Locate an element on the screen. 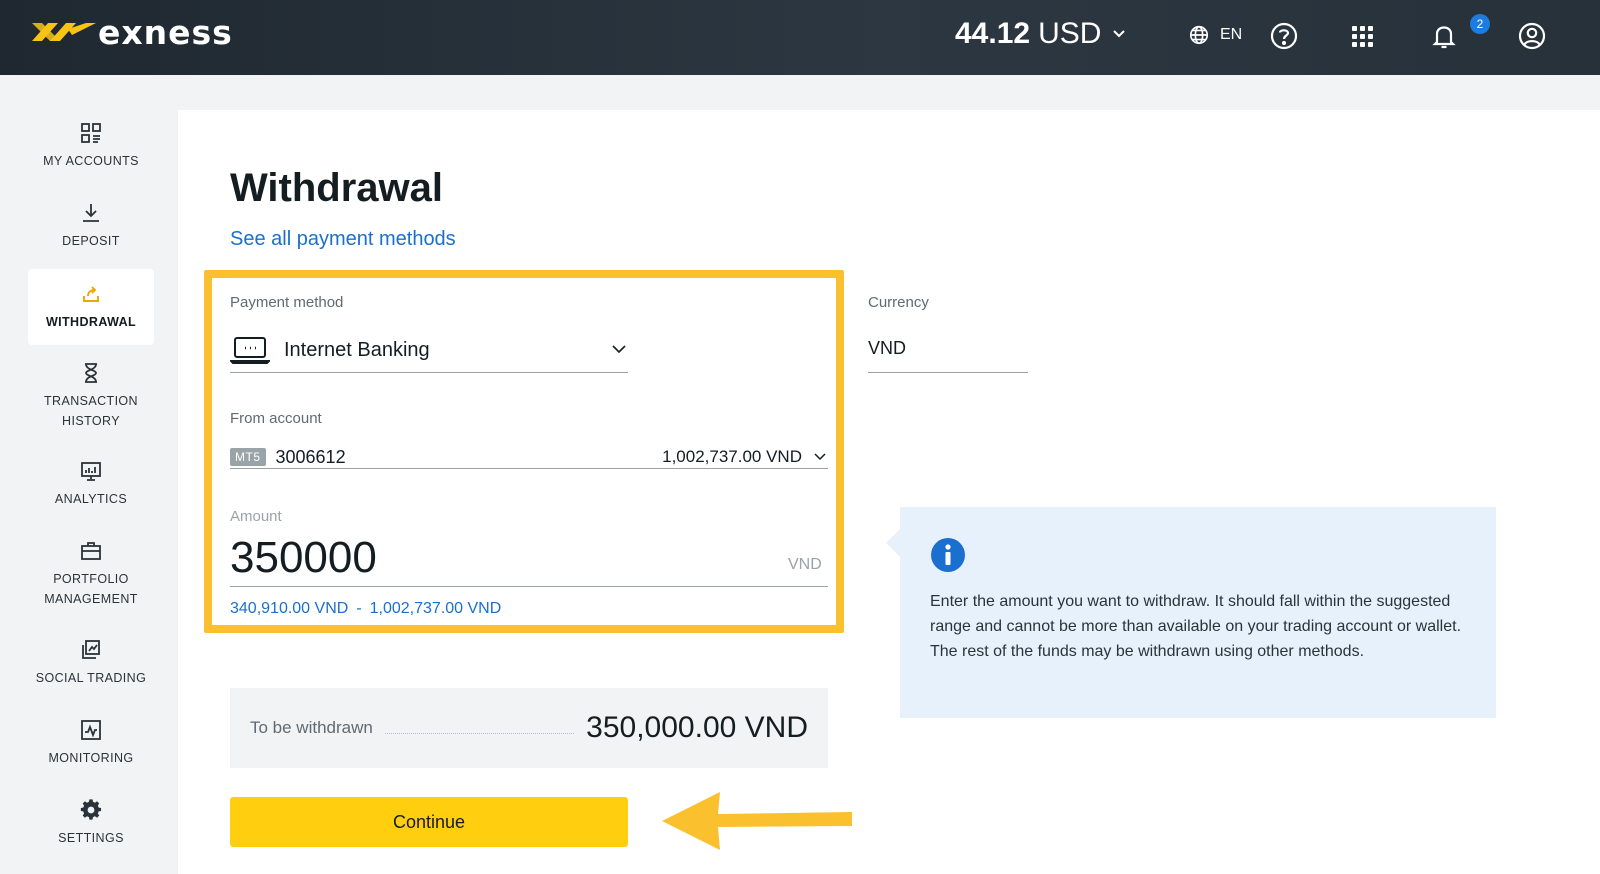 The width and height of the screenshot is (1600, 874). language-code: EN is located at coordinates (1231, 34).